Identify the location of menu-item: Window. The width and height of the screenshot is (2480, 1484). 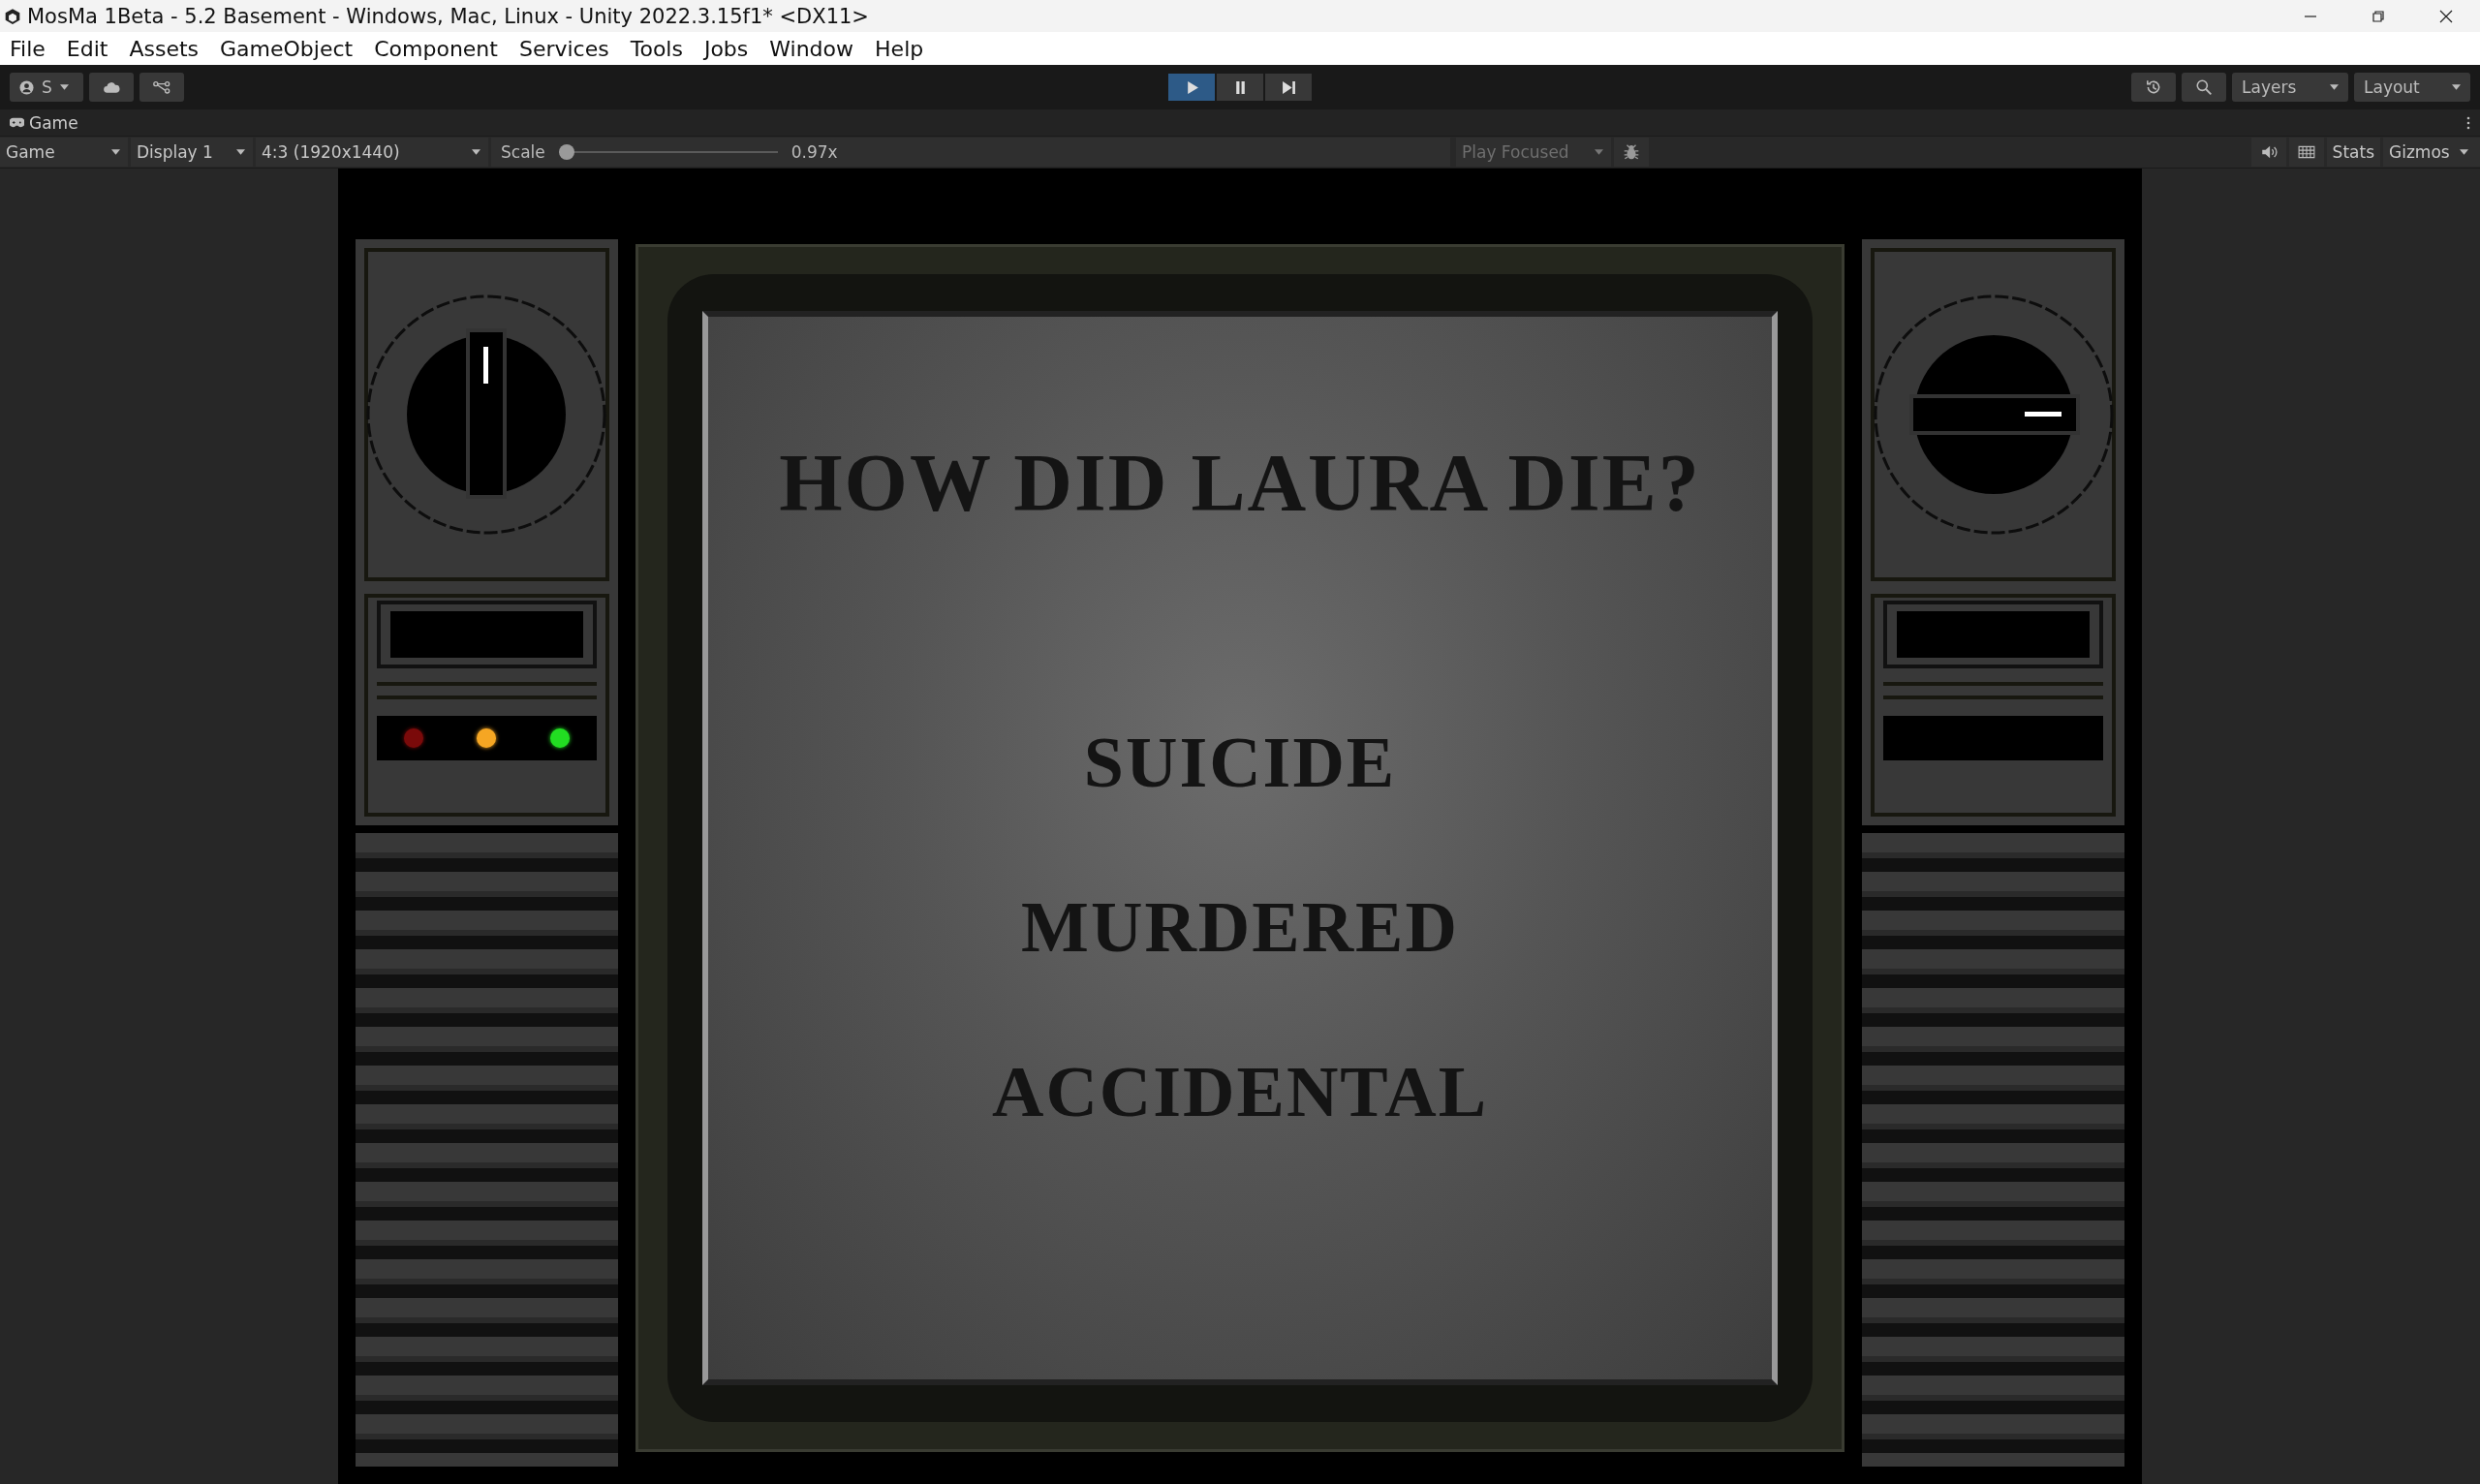
(811, 48).